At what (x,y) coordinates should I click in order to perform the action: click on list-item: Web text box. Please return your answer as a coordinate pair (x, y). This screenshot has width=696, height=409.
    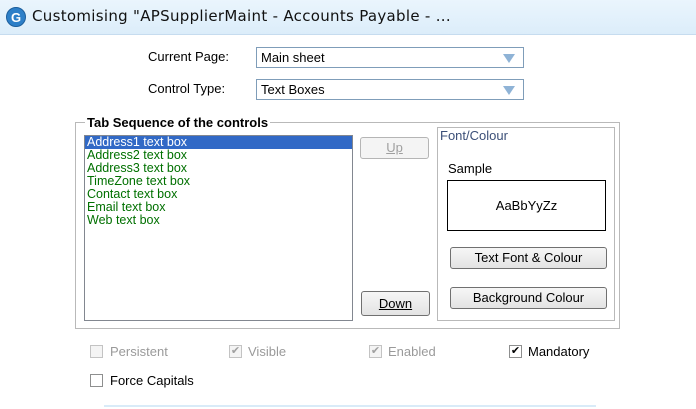
    Looking at the image, I should click on (218, 220).